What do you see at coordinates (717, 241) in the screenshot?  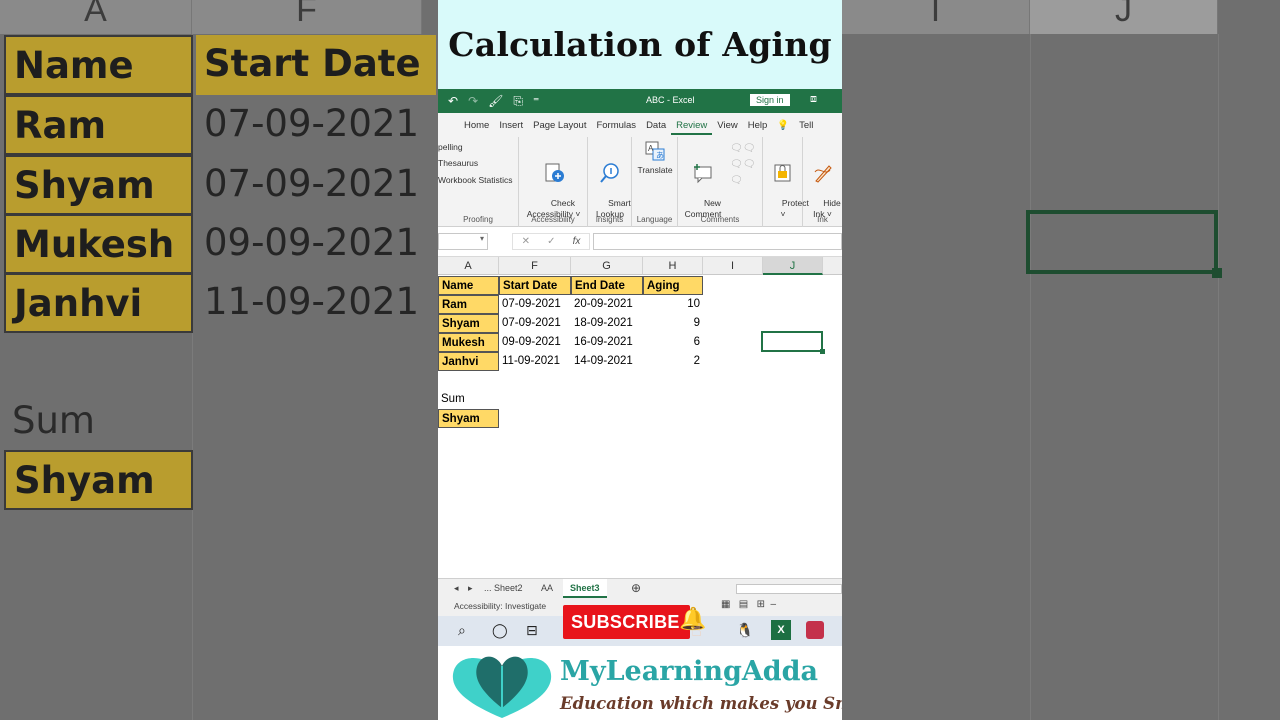 I see `formula-input` at bounding box center [717, 241].